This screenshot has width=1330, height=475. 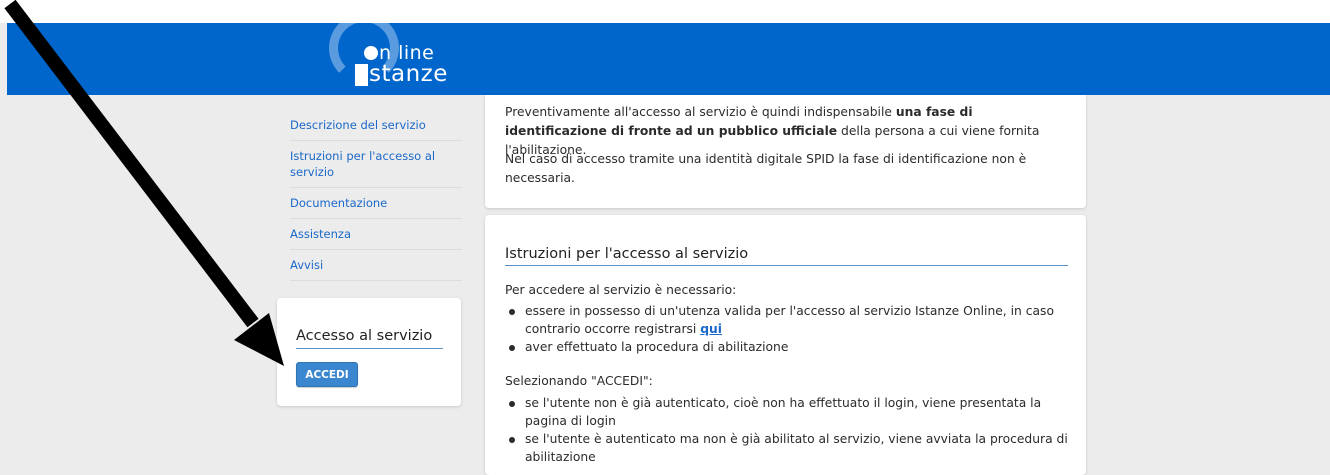 What do you see at coordinates (408, 74) in the screenshot?
I see `logo-text-stanze: stanze` at bounding box center [408, 74].